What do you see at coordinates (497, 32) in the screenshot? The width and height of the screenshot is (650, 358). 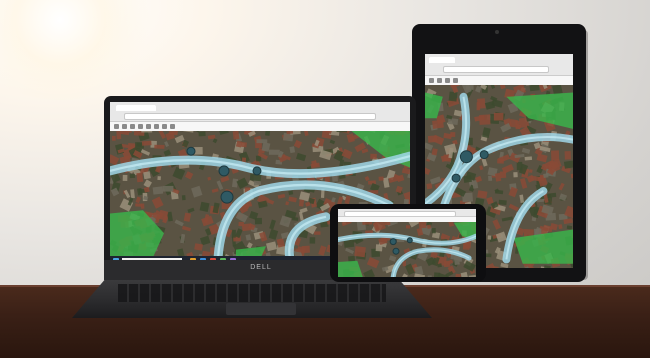 I see `tablet-camera` at bounding box center [497, 32].